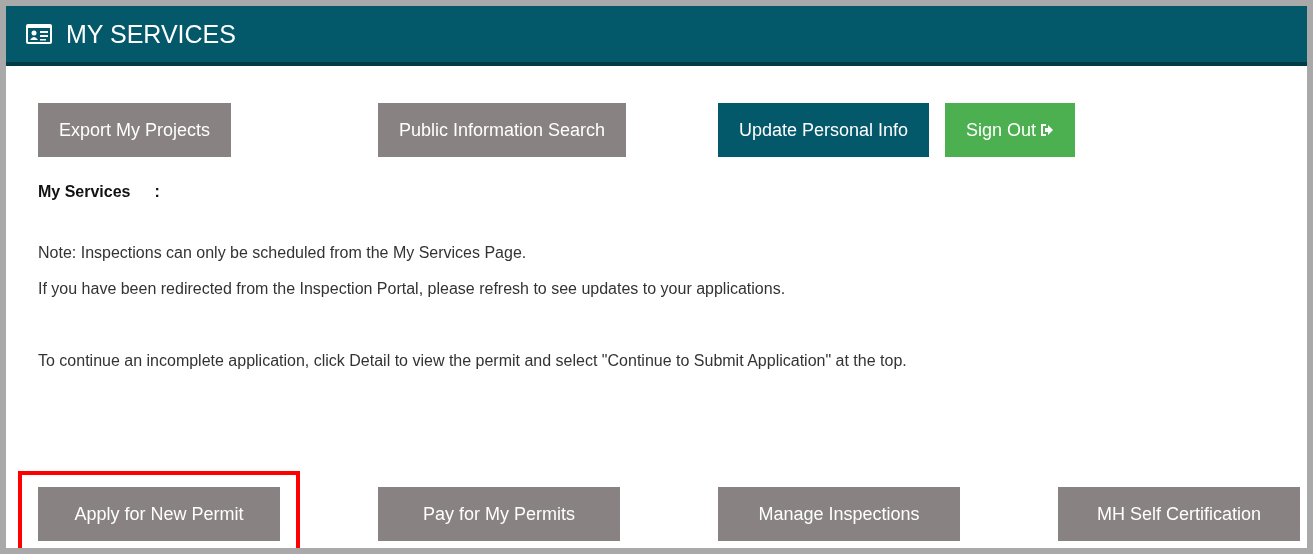 Image resolution: width=1313 pixels, height=554 pixels. What do you see at coordinates (84, 192) in the screenshot?
I see `section-label: My Services` at bounding box center [84, 192].